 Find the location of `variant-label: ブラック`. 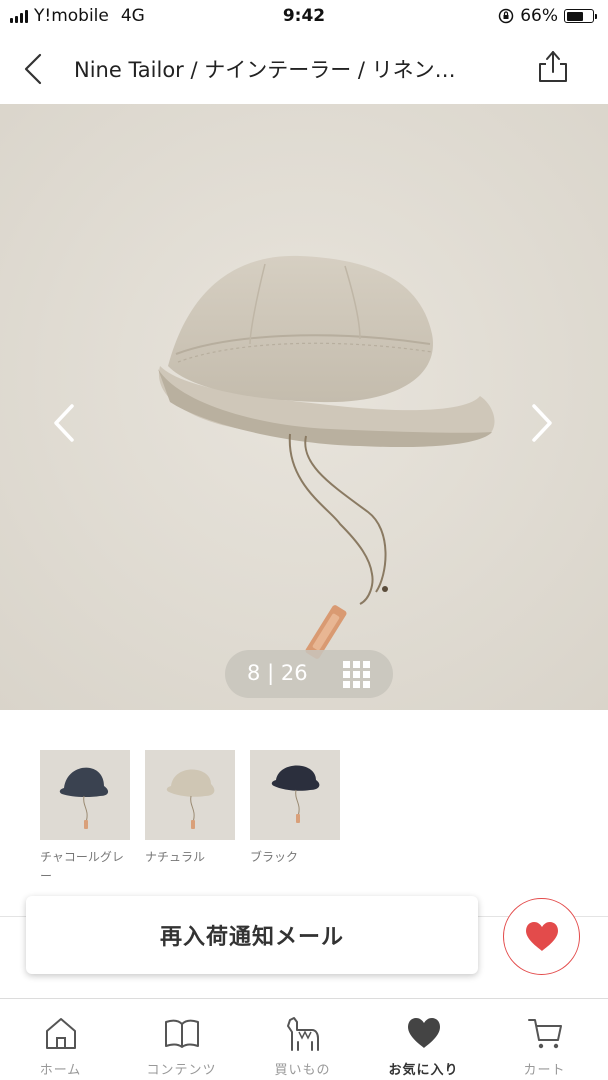

variant-label: ブラック is located at coordinates (274, 857).